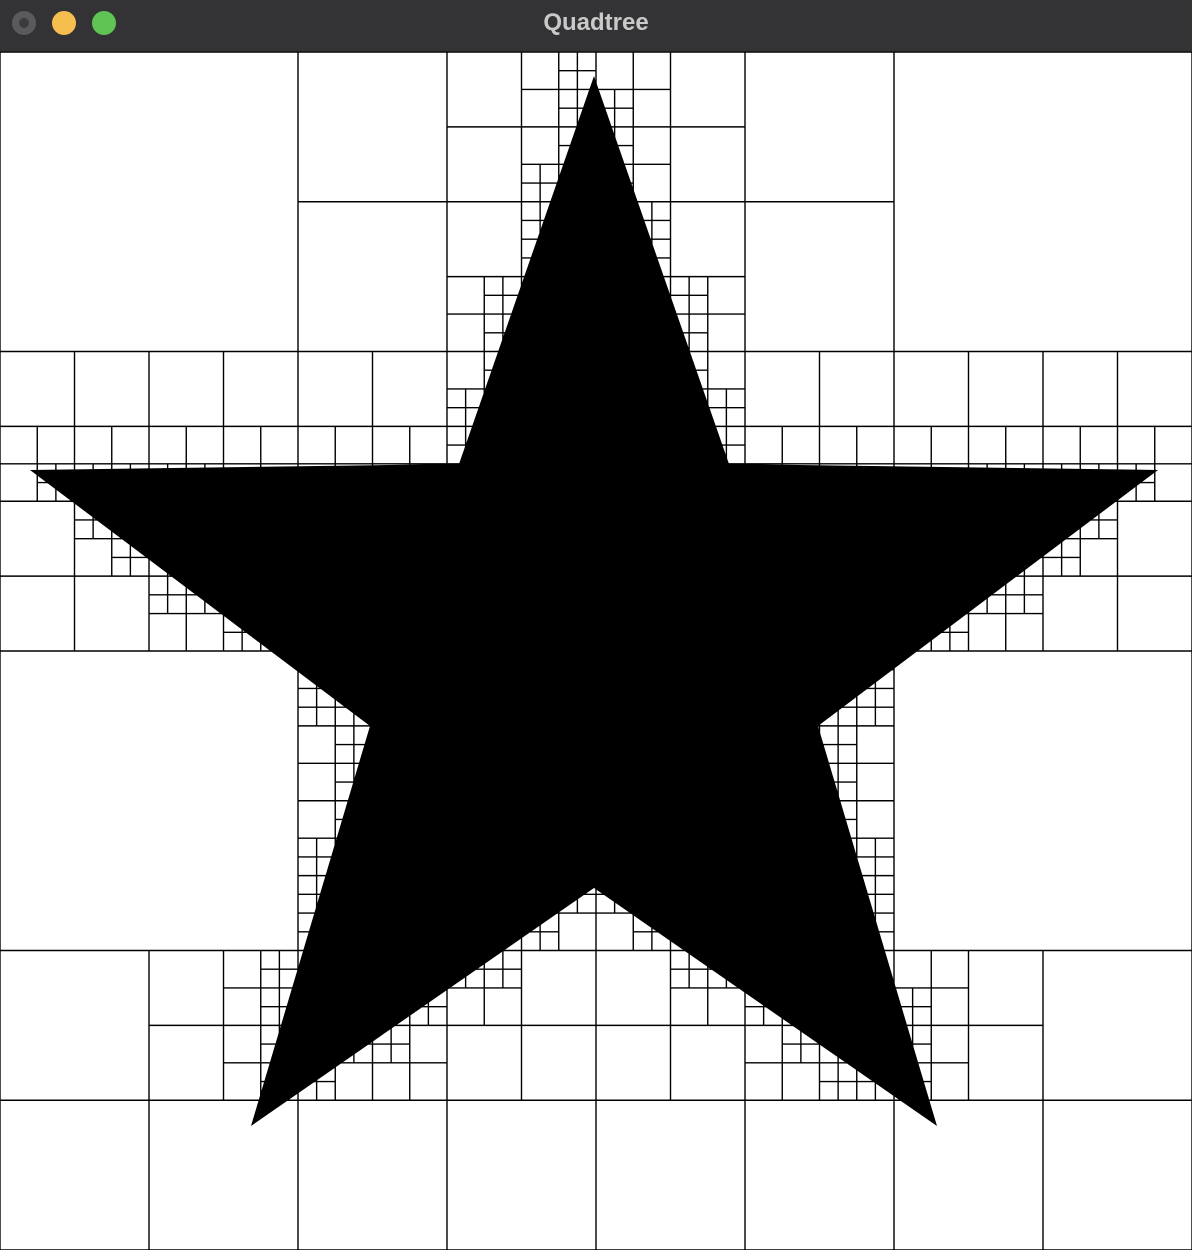  What do you see at coordinates (596, 22) in the screenshot?
I see `window-title: Quadtree` at bounding box center [596, 22].